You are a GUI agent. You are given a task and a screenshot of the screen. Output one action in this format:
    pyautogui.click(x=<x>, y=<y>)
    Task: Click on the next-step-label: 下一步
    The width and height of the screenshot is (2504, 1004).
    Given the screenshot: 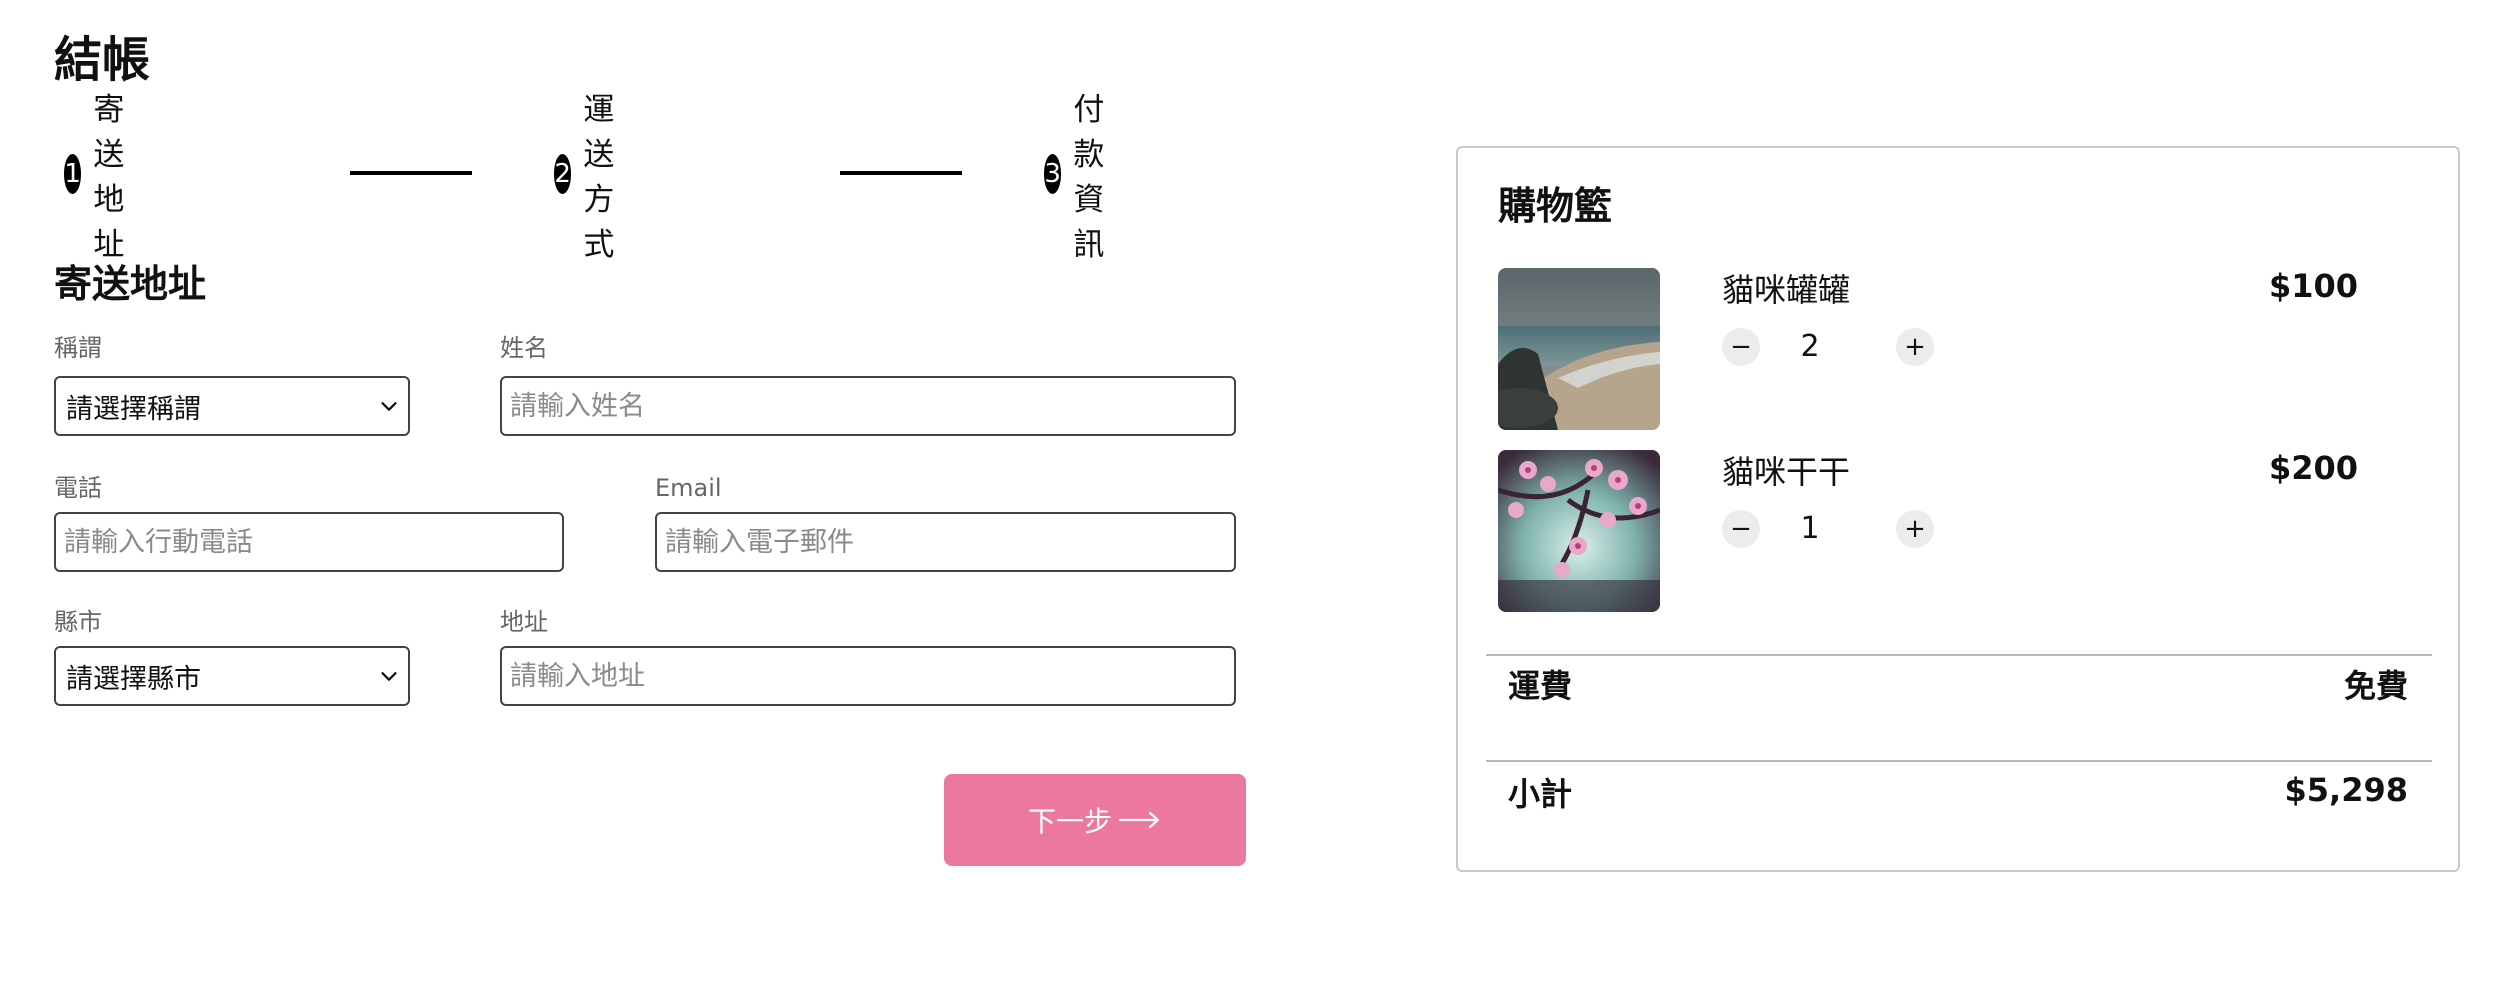 What is the action you would take?
    pyautogui.click(x=1069, y=821)
    